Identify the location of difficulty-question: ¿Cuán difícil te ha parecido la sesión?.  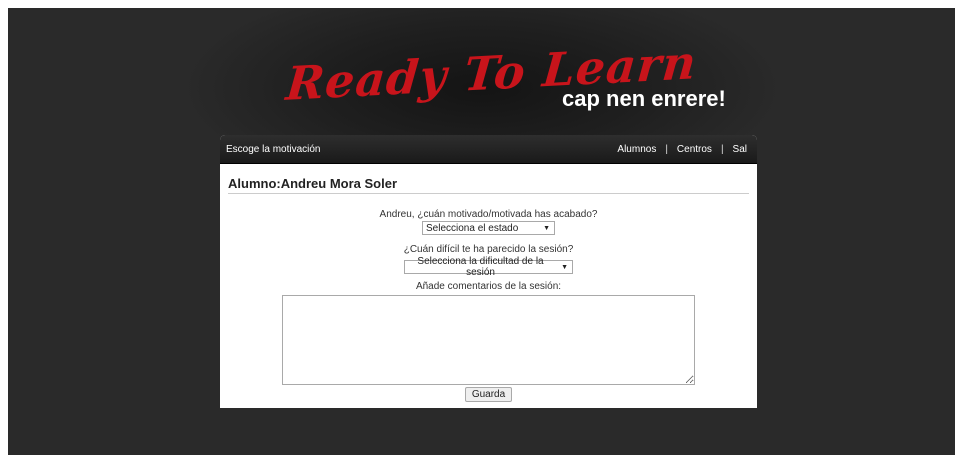
(488, 249).